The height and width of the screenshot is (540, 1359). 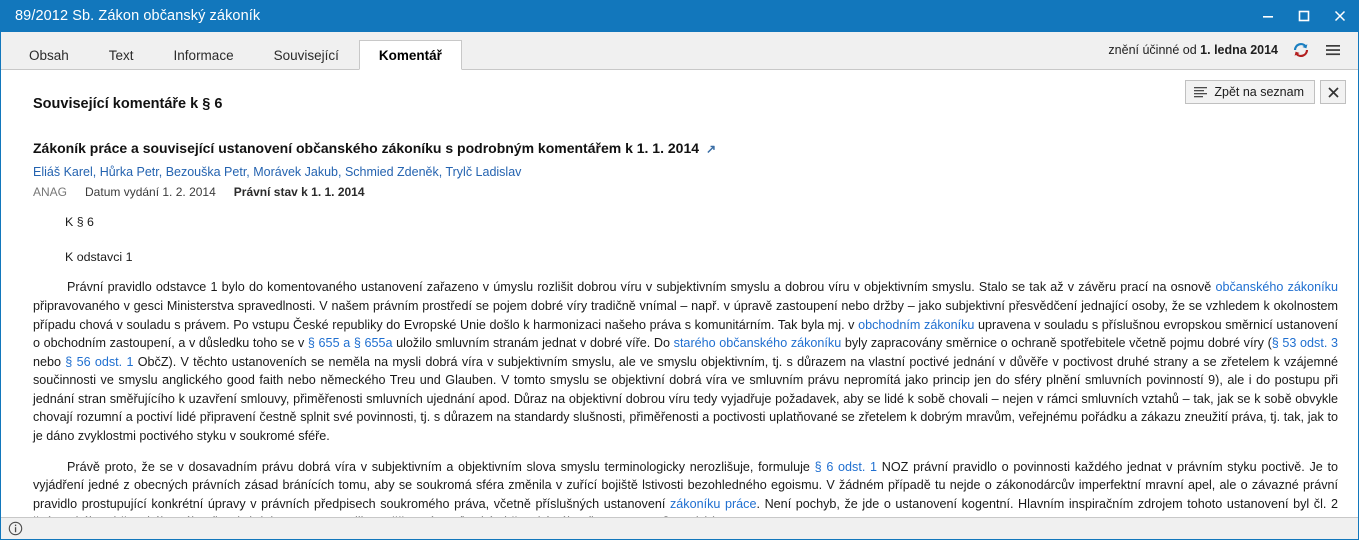 What do you see at coordinates (1276, 287) in the screenshot?
I see `link-obcanskeho-zakoniku: občanského zákoníku` at bounding box center [1276, 287].